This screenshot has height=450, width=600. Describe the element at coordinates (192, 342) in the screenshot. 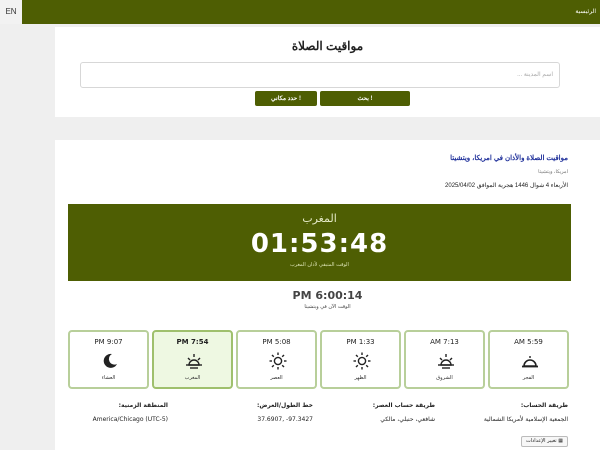

I see `prayer-time: PM 7:54` at that location.